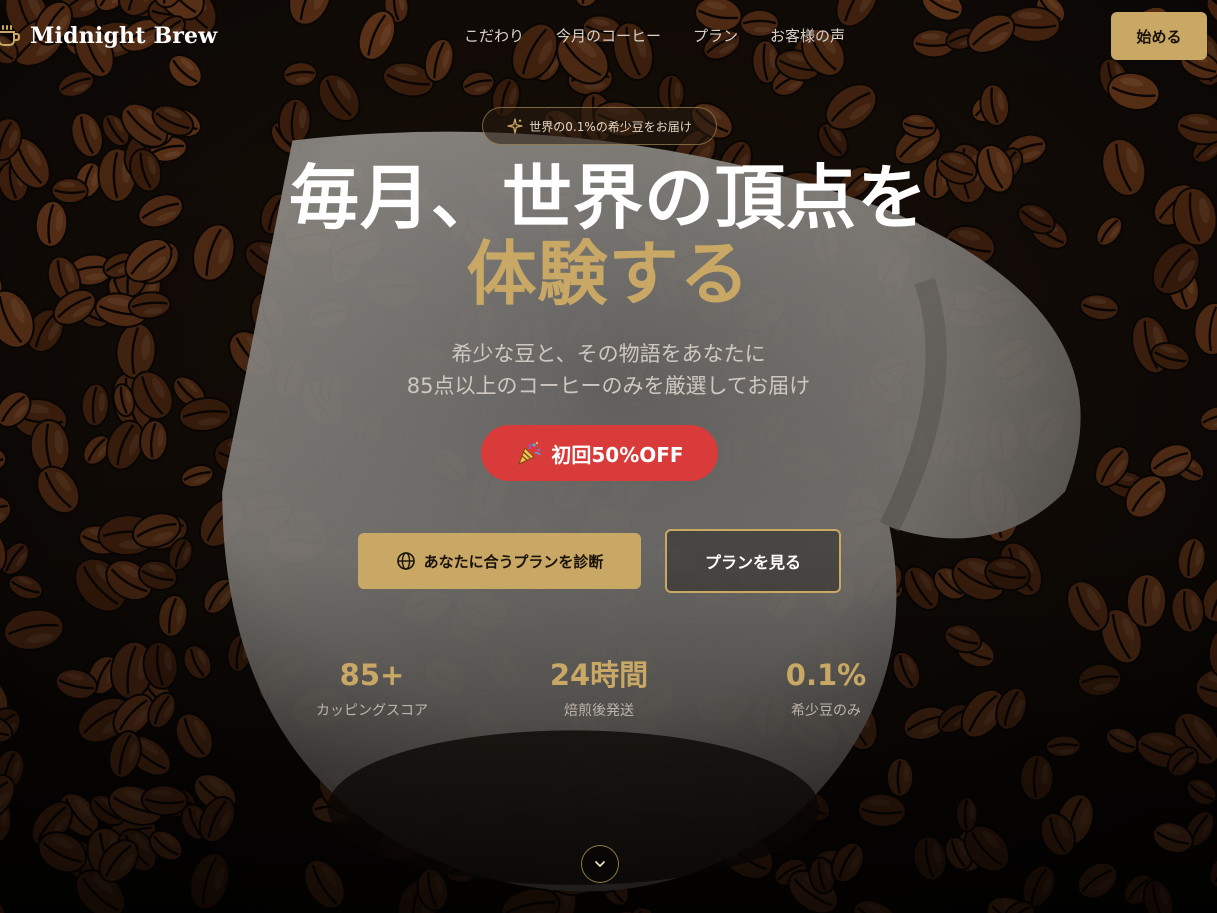  I want to click on site-header: Midnight Brew こだわり 今月のコーヒー プラン お客様の声 始める, so click(608, 36).